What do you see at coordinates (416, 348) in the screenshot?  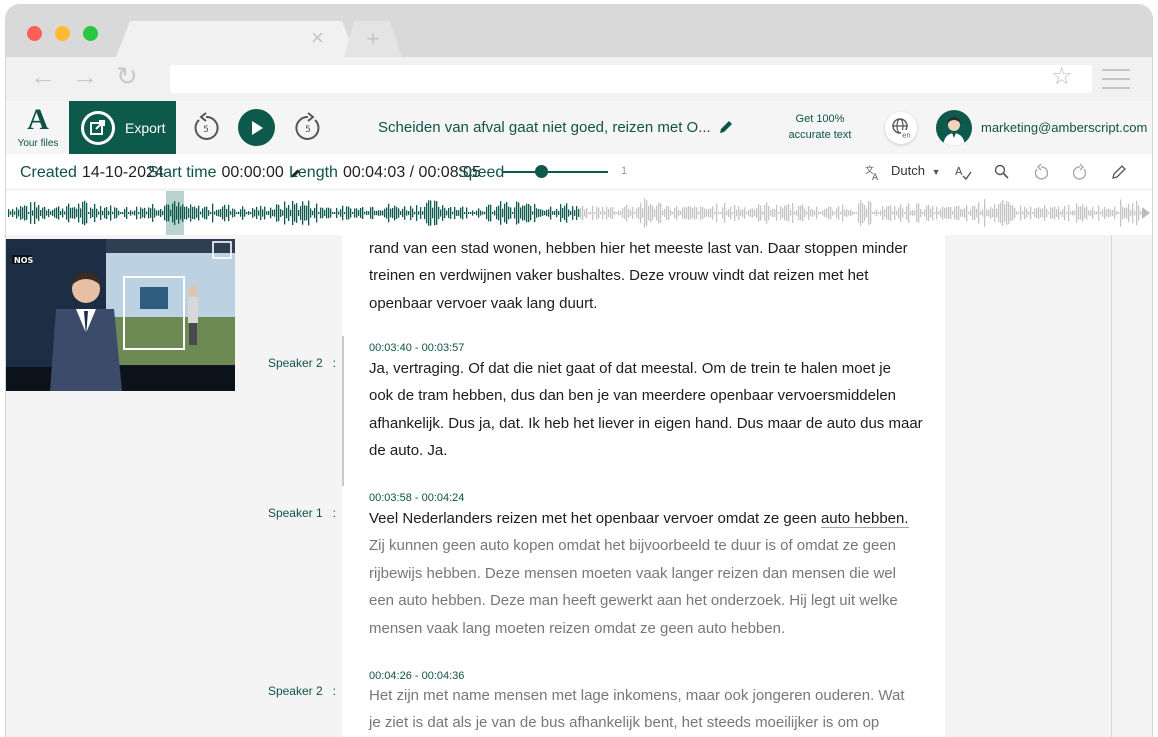 I see `timestamp: 00:03:40 - 00:03:57` at bounding box center [416, 348].